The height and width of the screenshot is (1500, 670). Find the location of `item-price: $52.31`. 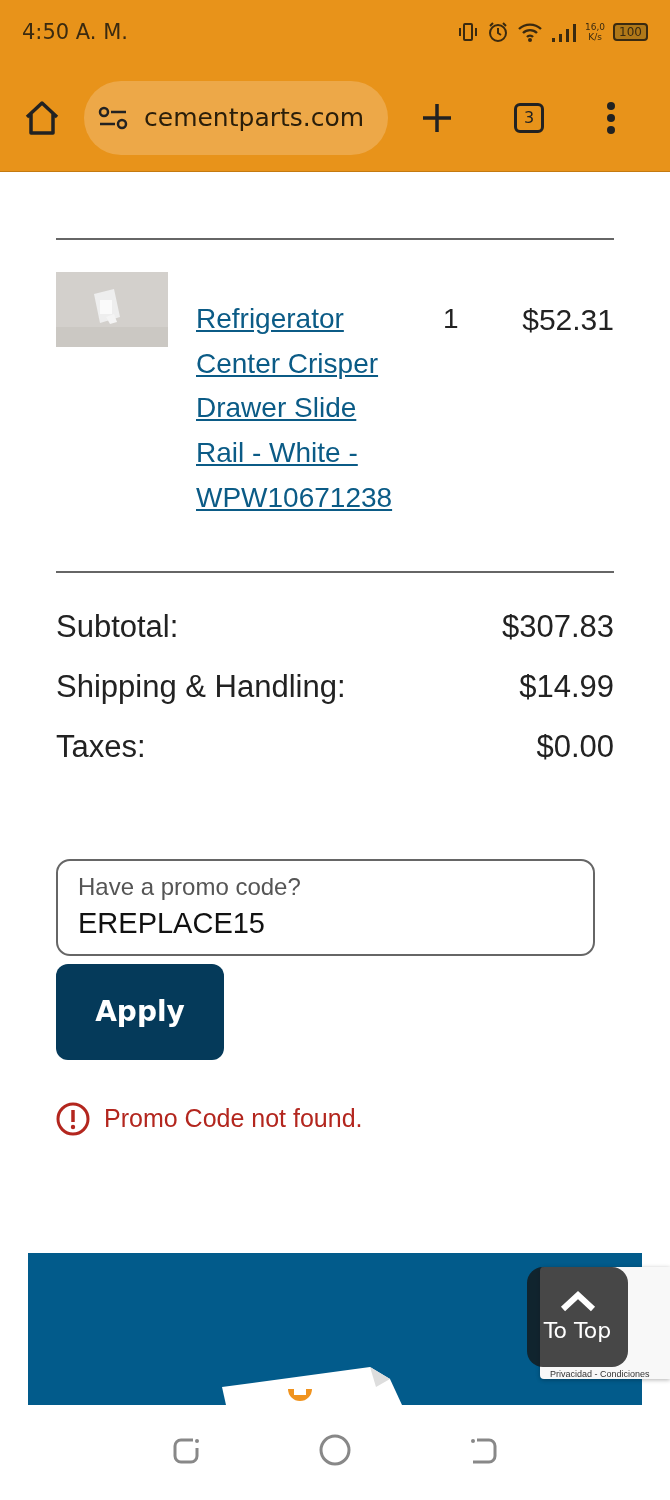

item-price: $52.31 is located at coordinates (568, 320).